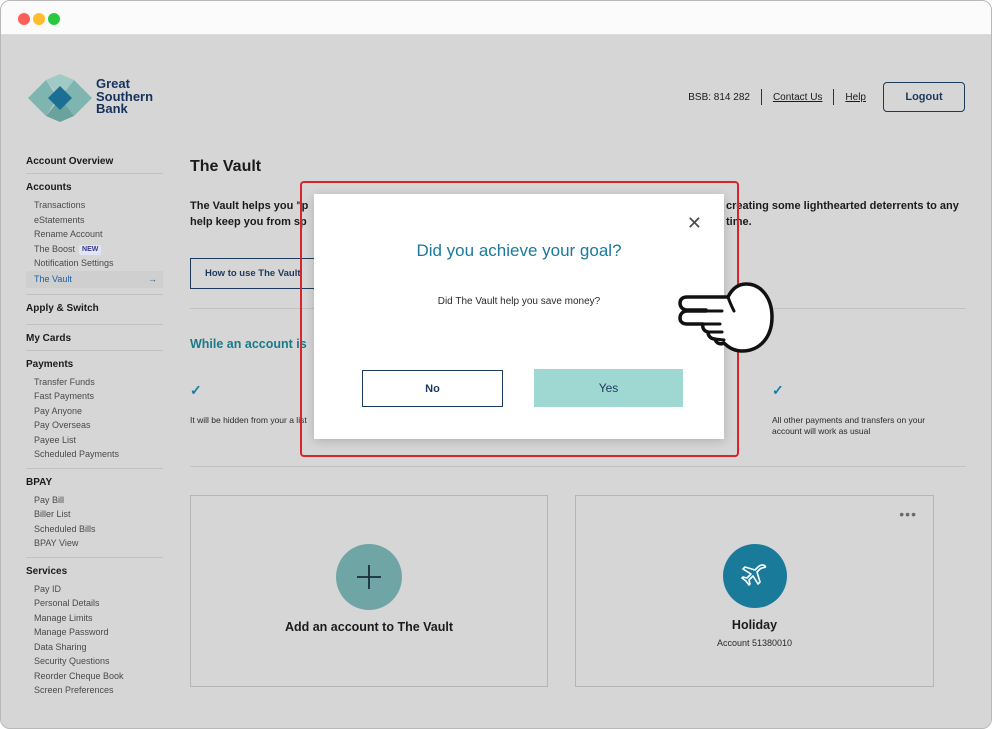 This screenshot has width=992, height=729. I want to click on help-link: Help, so click(855, 97).